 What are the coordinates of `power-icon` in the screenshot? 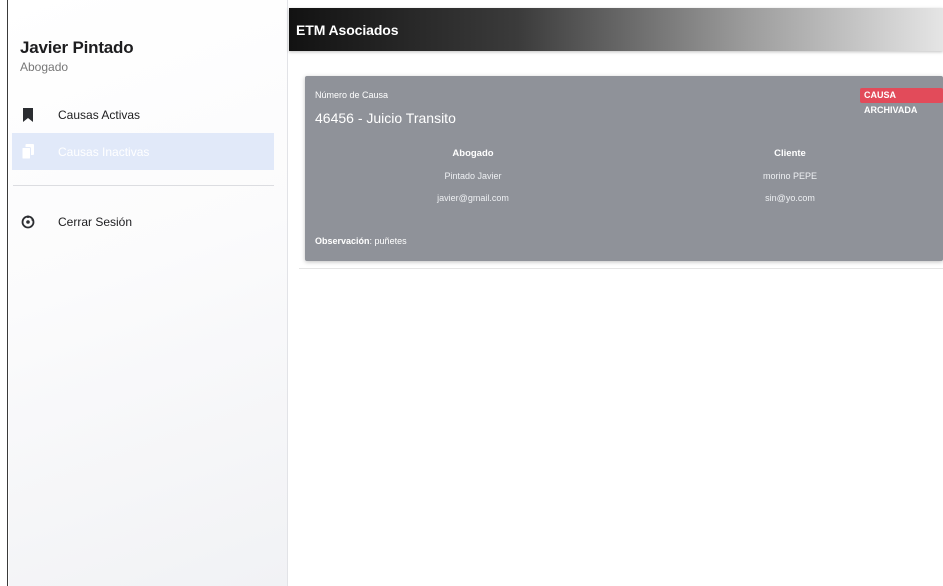 It's located at (28, 222).